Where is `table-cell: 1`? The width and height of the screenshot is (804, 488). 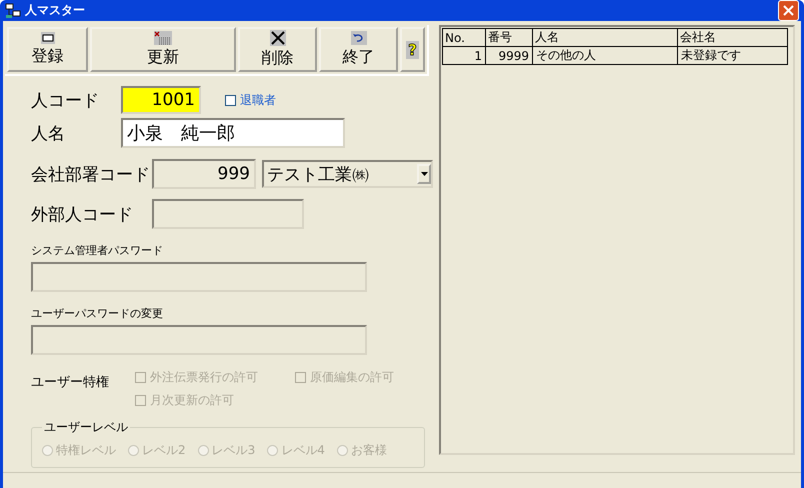
table-cell: 1 is located at coordinates (464, 55).